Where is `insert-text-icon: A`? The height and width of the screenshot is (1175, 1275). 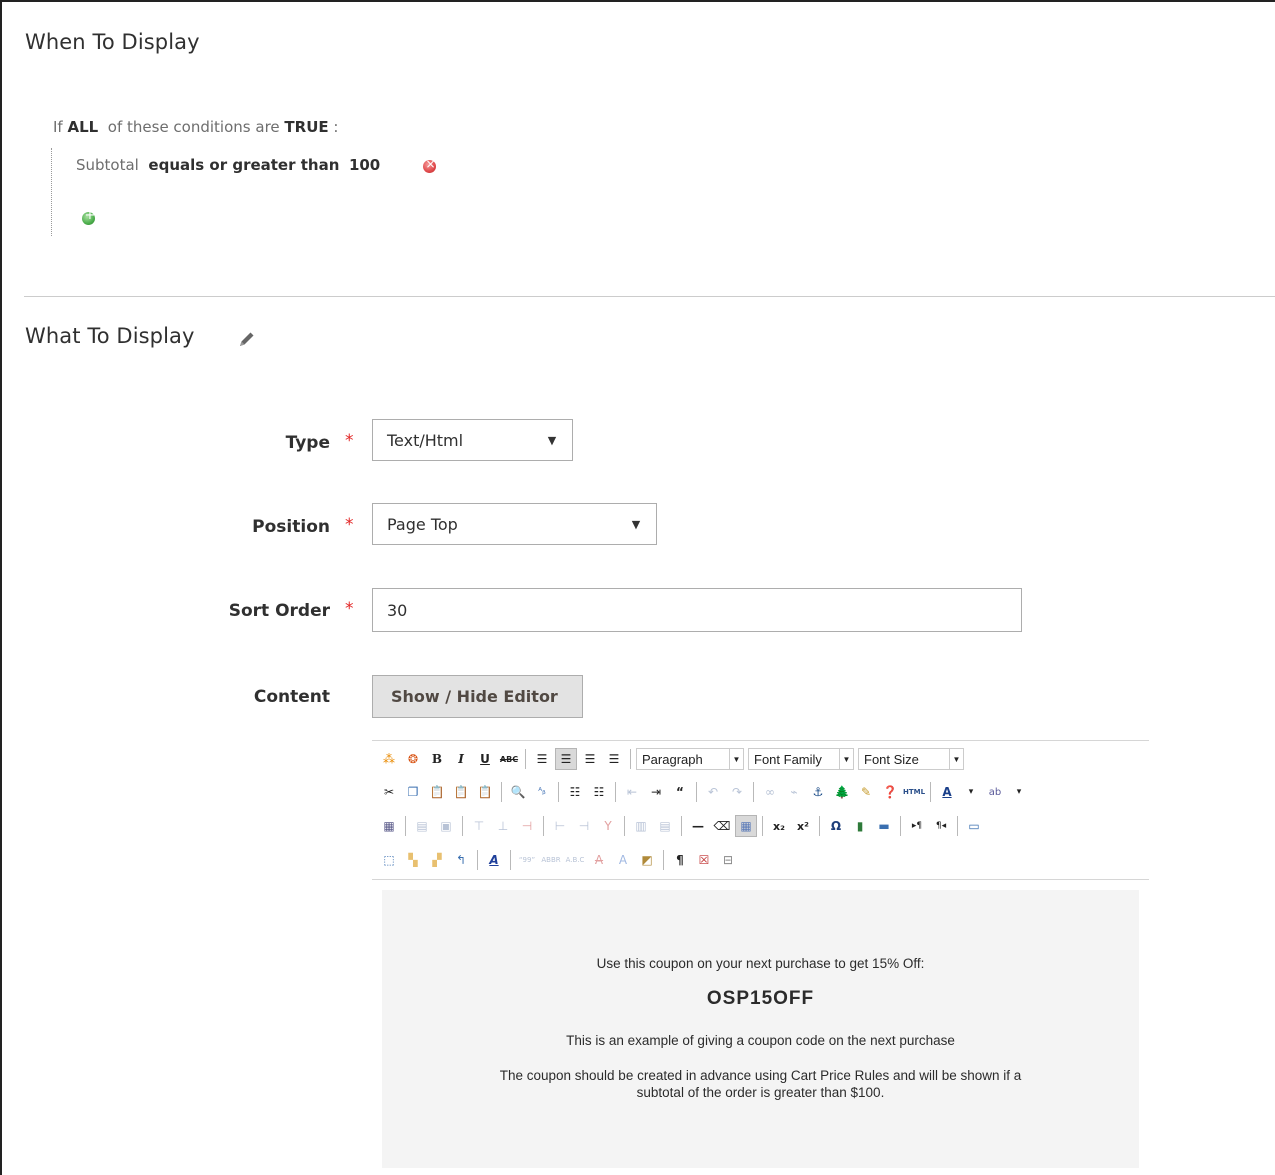
insert-text-icon: A is located at coordinates (623, 860).